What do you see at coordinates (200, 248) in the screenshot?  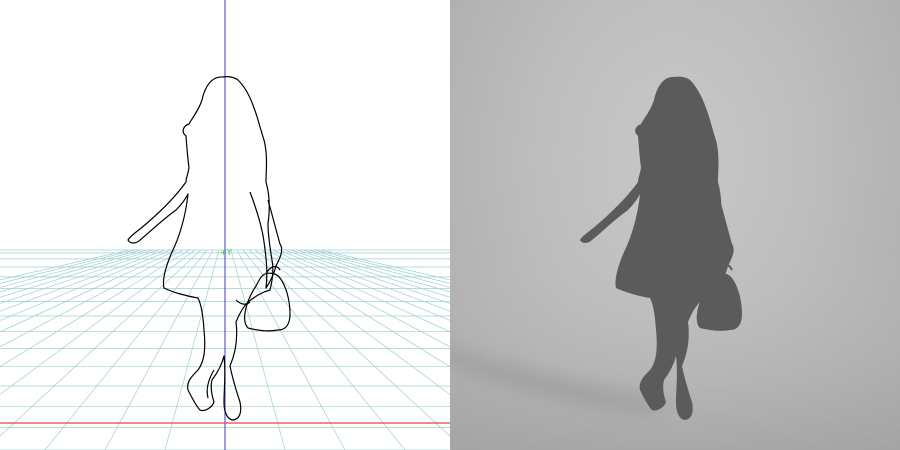 I see `figure-outline-body` at bounding box center [200, 248].